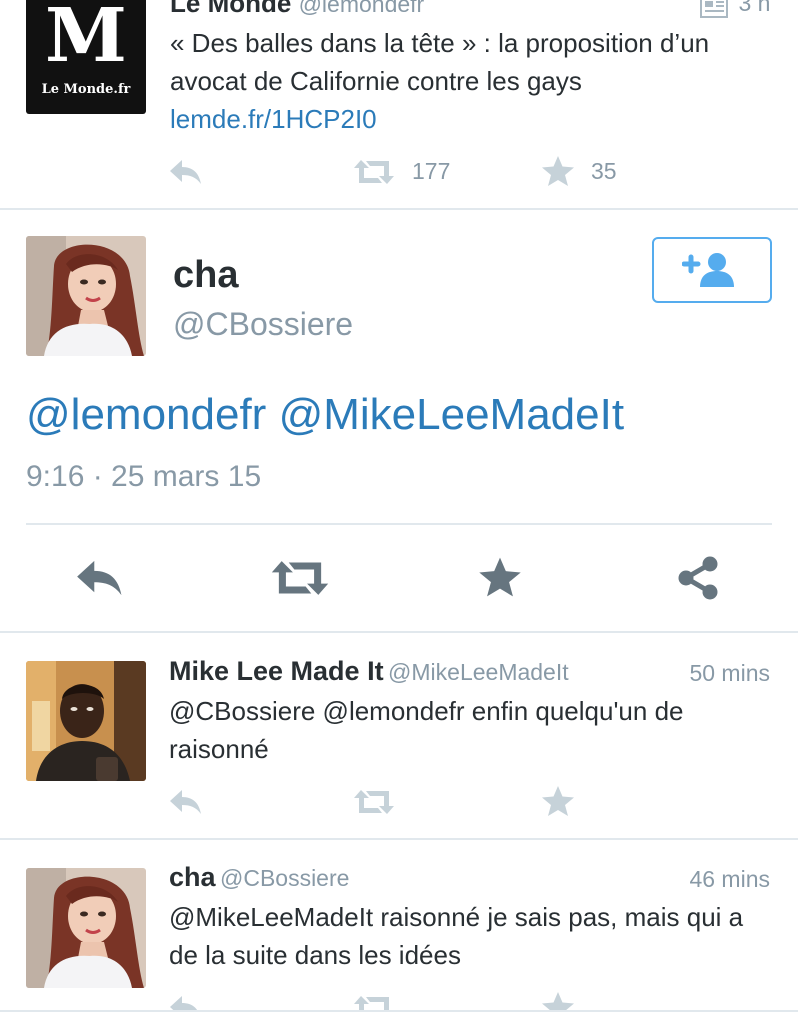  I want to click on focused-author-name: cha, so click(205, 275).